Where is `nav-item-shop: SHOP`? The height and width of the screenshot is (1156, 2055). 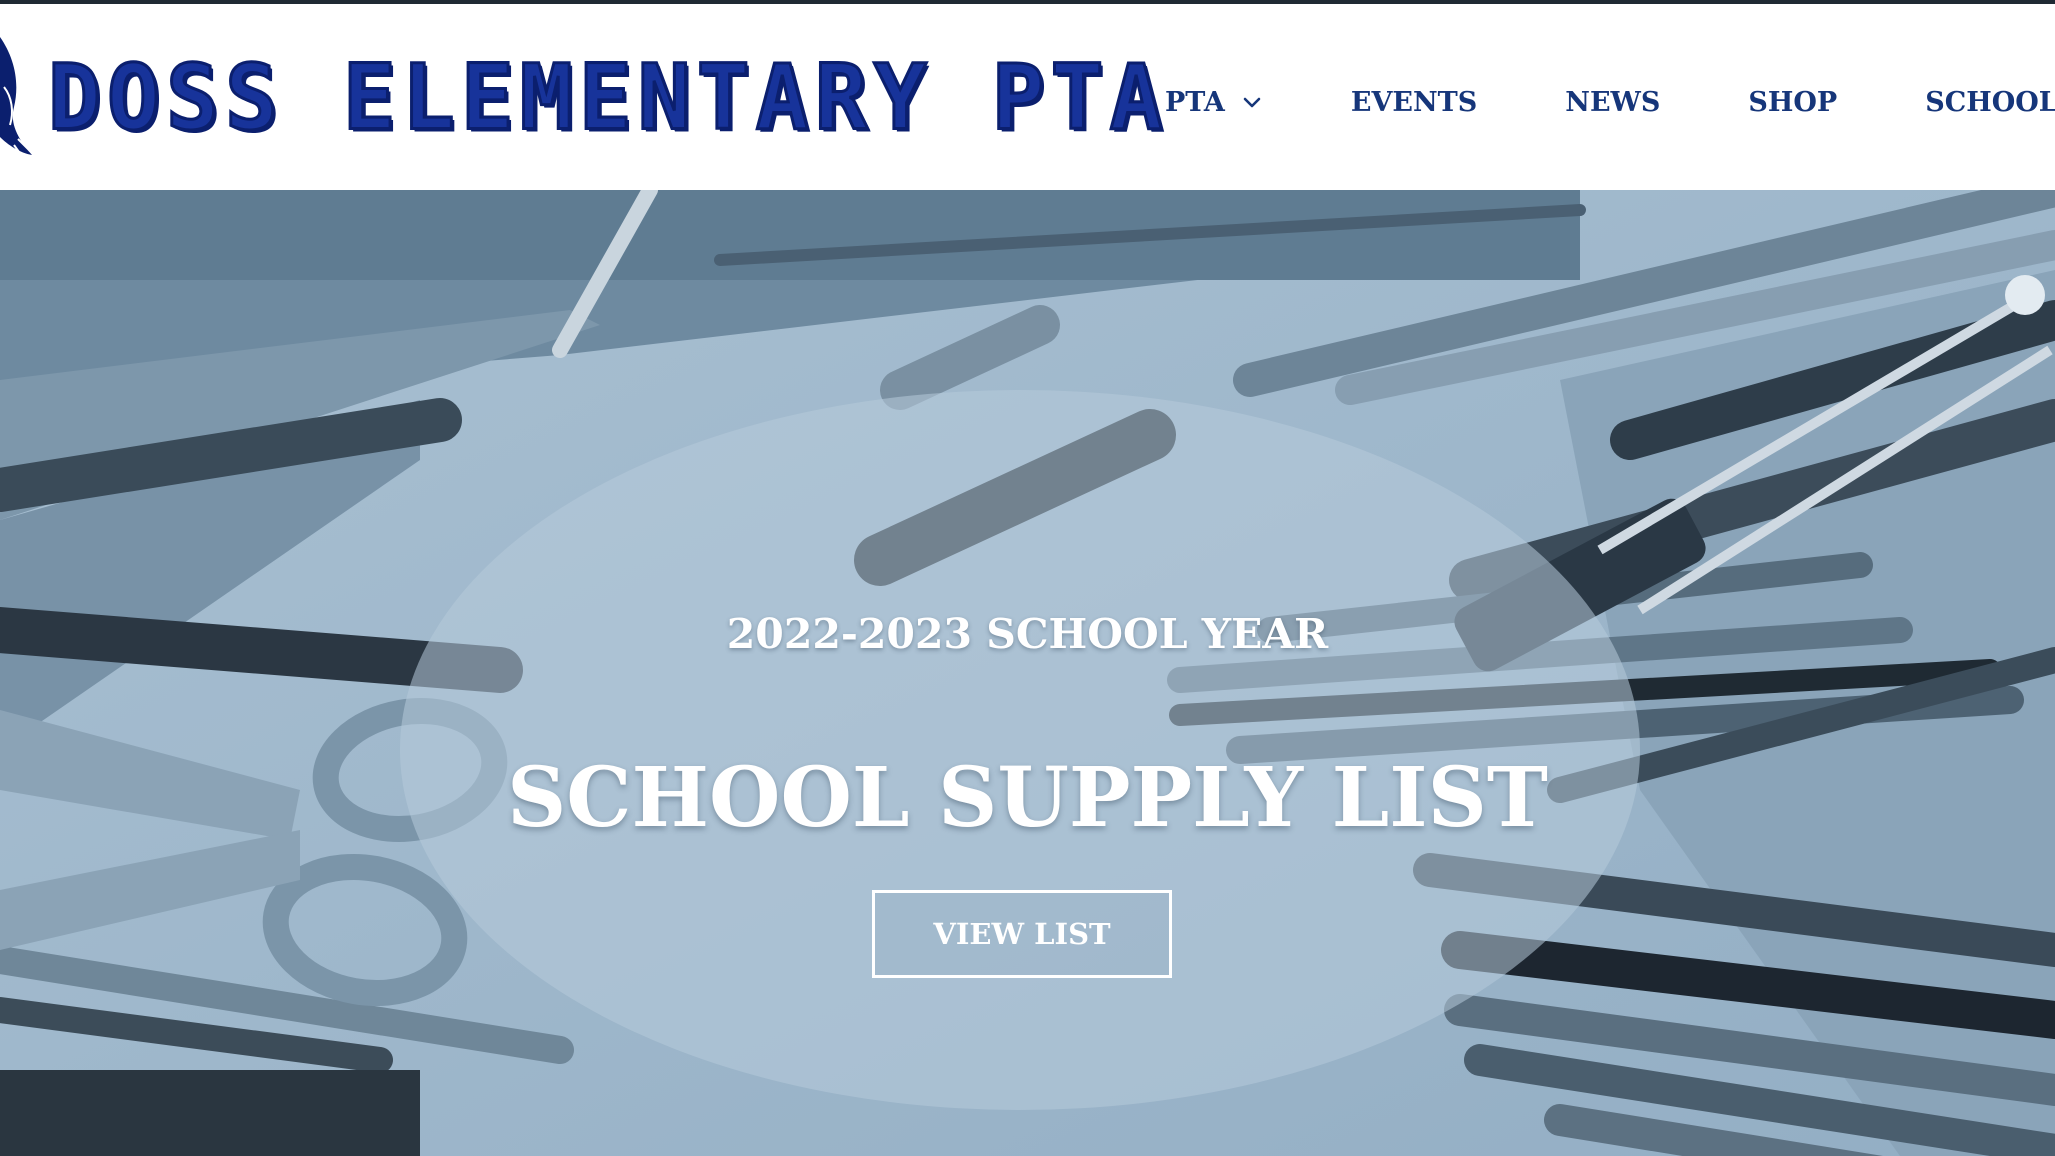 nav-item-shop: SHOP is located at coordinates (1792, 102).